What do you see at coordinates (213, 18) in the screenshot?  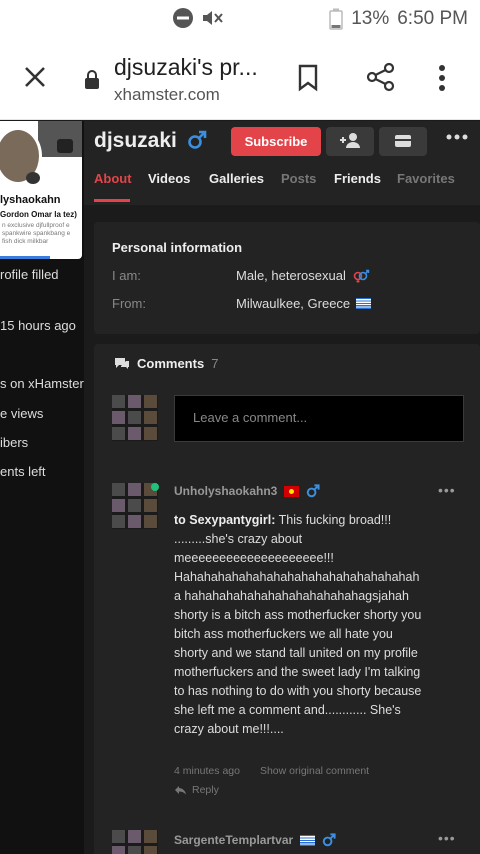 I see `mute-icon` at bounding box center [213, 18].